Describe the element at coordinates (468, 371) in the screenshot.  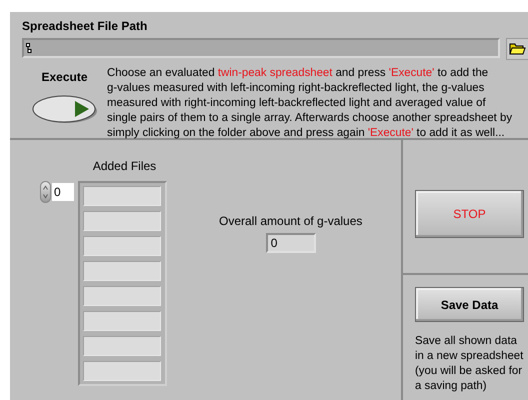
I see `save-note-text: (you will be asked for` at that location.